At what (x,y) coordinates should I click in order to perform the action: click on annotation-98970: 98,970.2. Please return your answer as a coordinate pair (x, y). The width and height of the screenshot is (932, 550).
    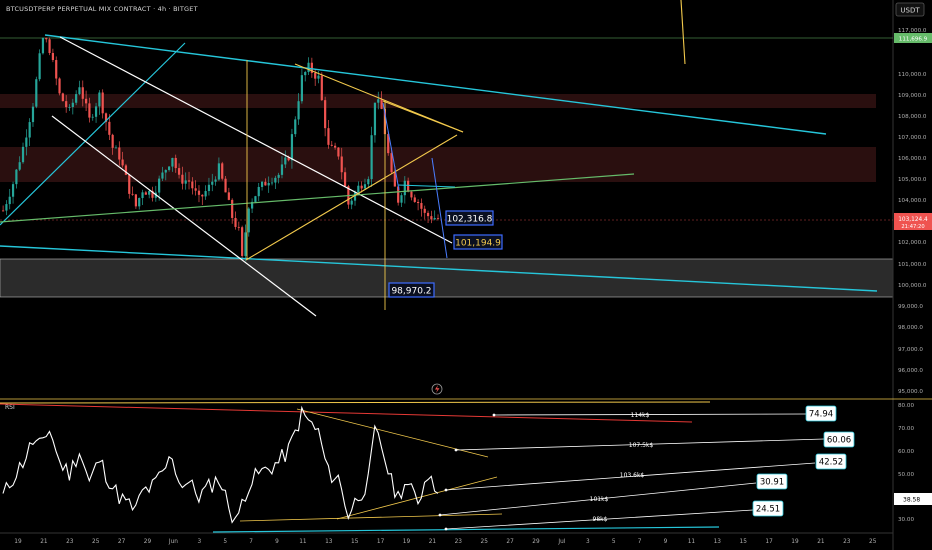
    Looking at the image, I should click on (411, 290).